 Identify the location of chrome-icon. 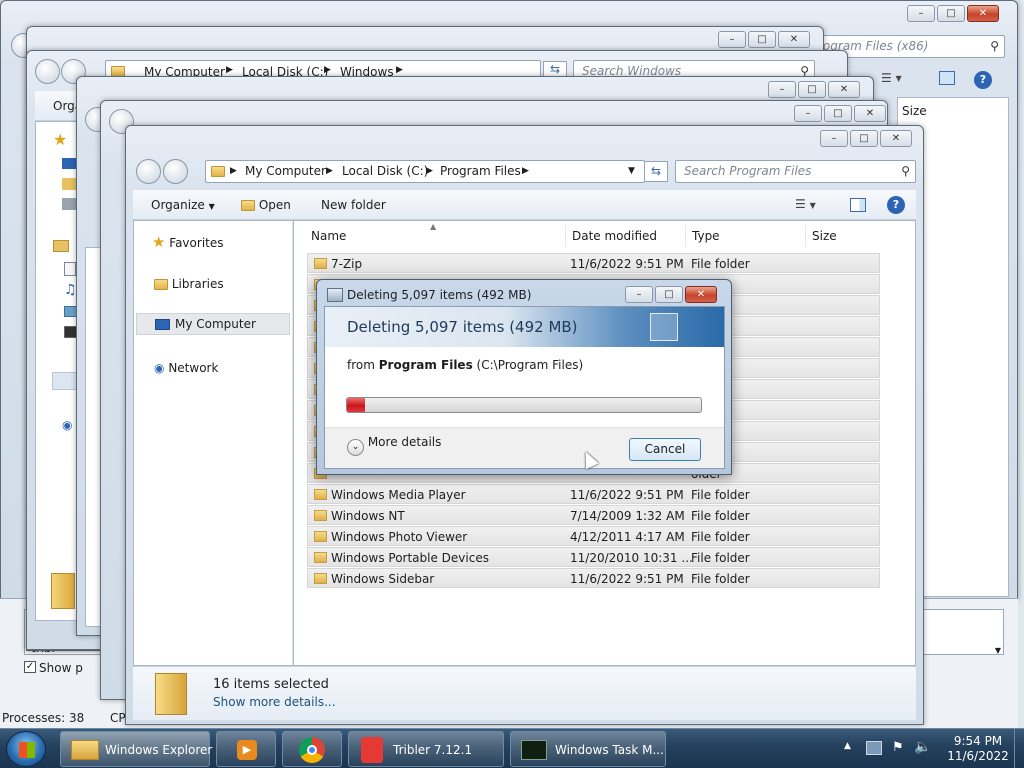
(312, 750).